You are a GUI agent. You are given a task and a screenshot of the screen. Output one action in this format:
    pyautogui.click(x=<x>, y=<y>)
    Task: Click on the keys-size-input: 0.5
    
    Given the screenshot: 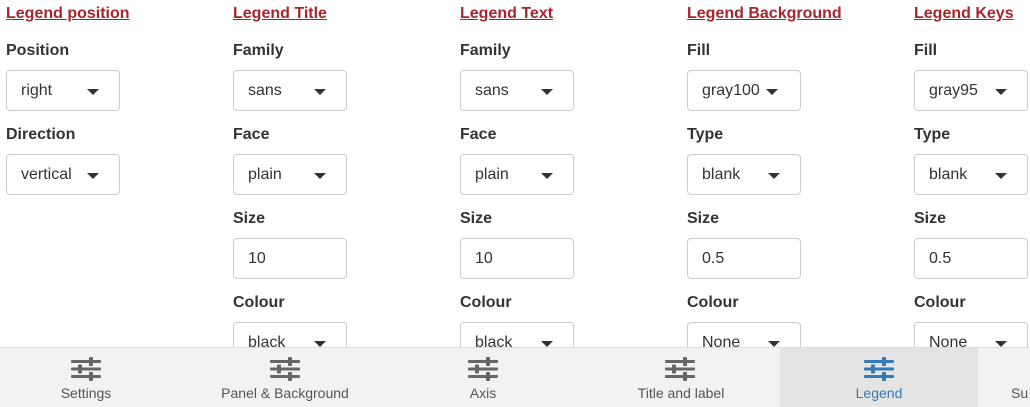 What is the action you would take?
    pyautogui.click(x=971, y=258)
    